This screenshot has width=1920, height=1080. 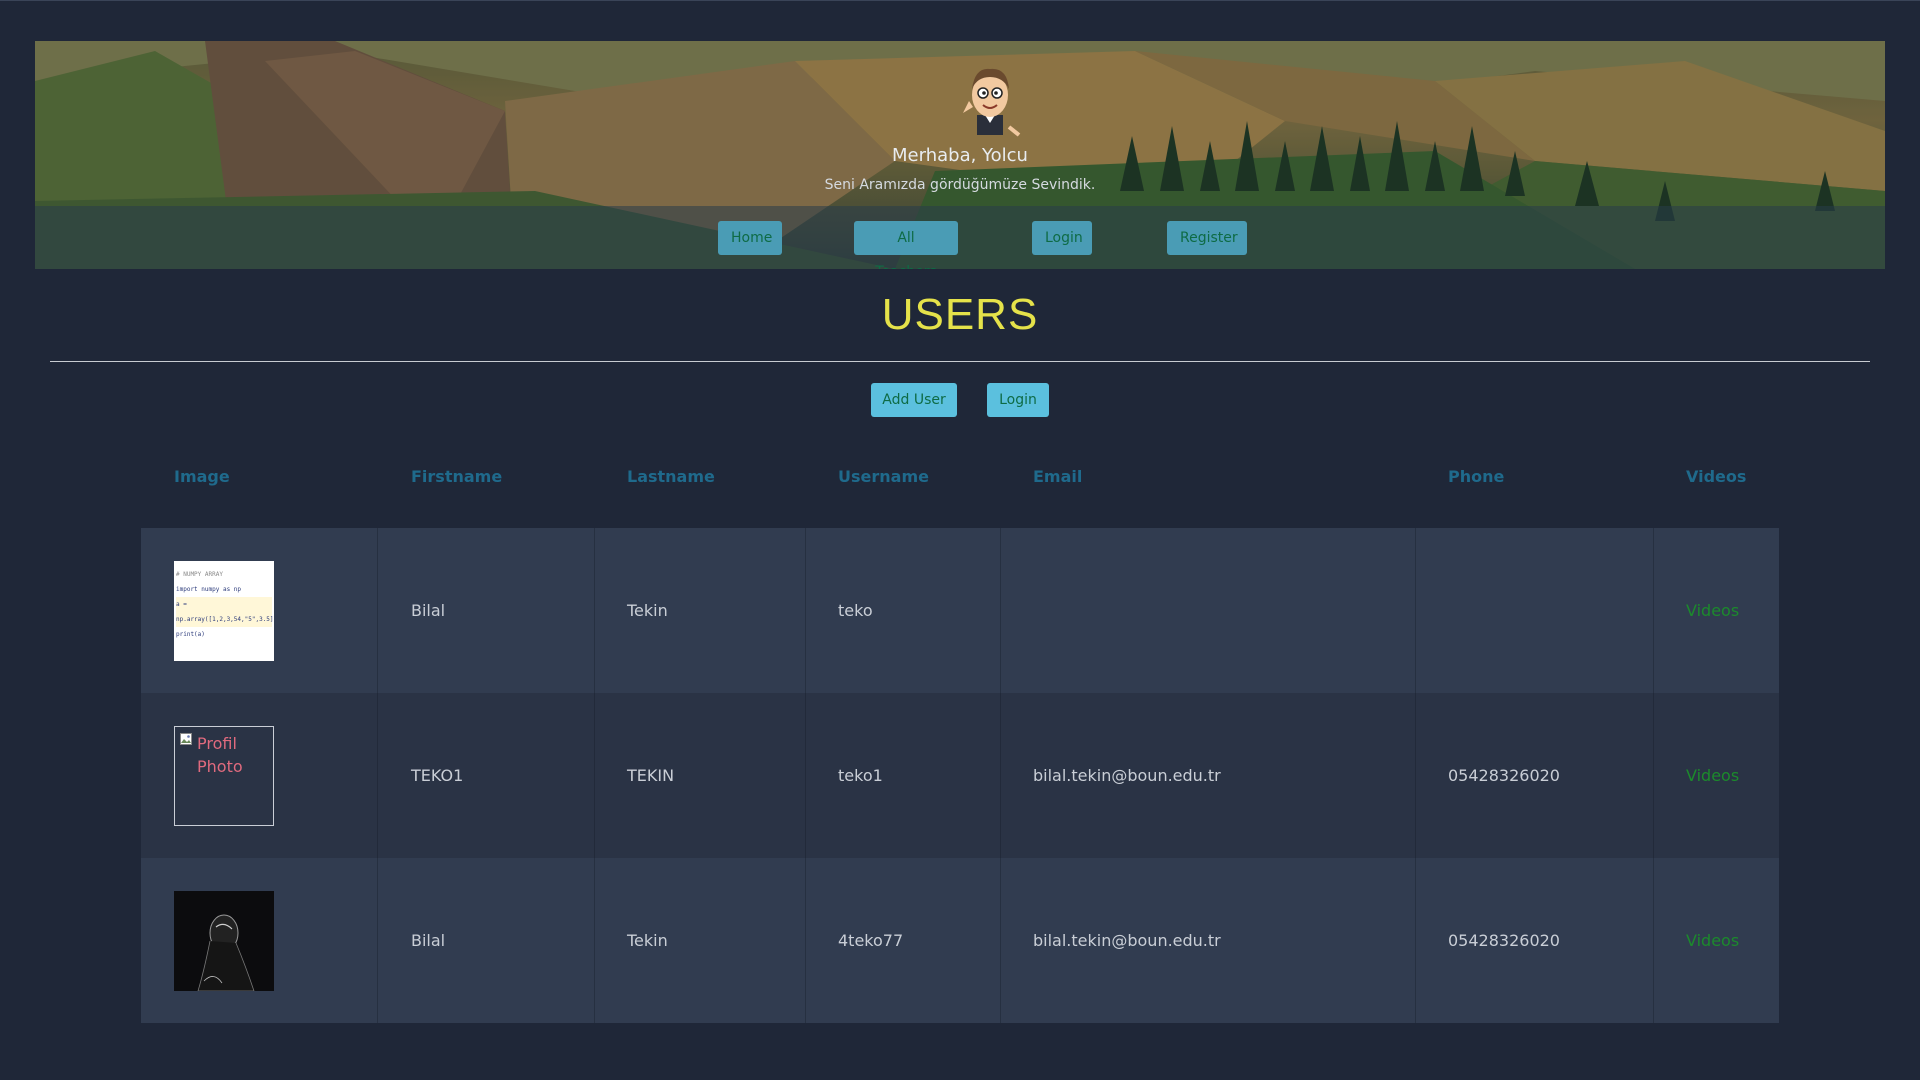 I want to click on code-line: a = np.array([1,2,3,54,"5",3.5]), so click(x=225, y=612).